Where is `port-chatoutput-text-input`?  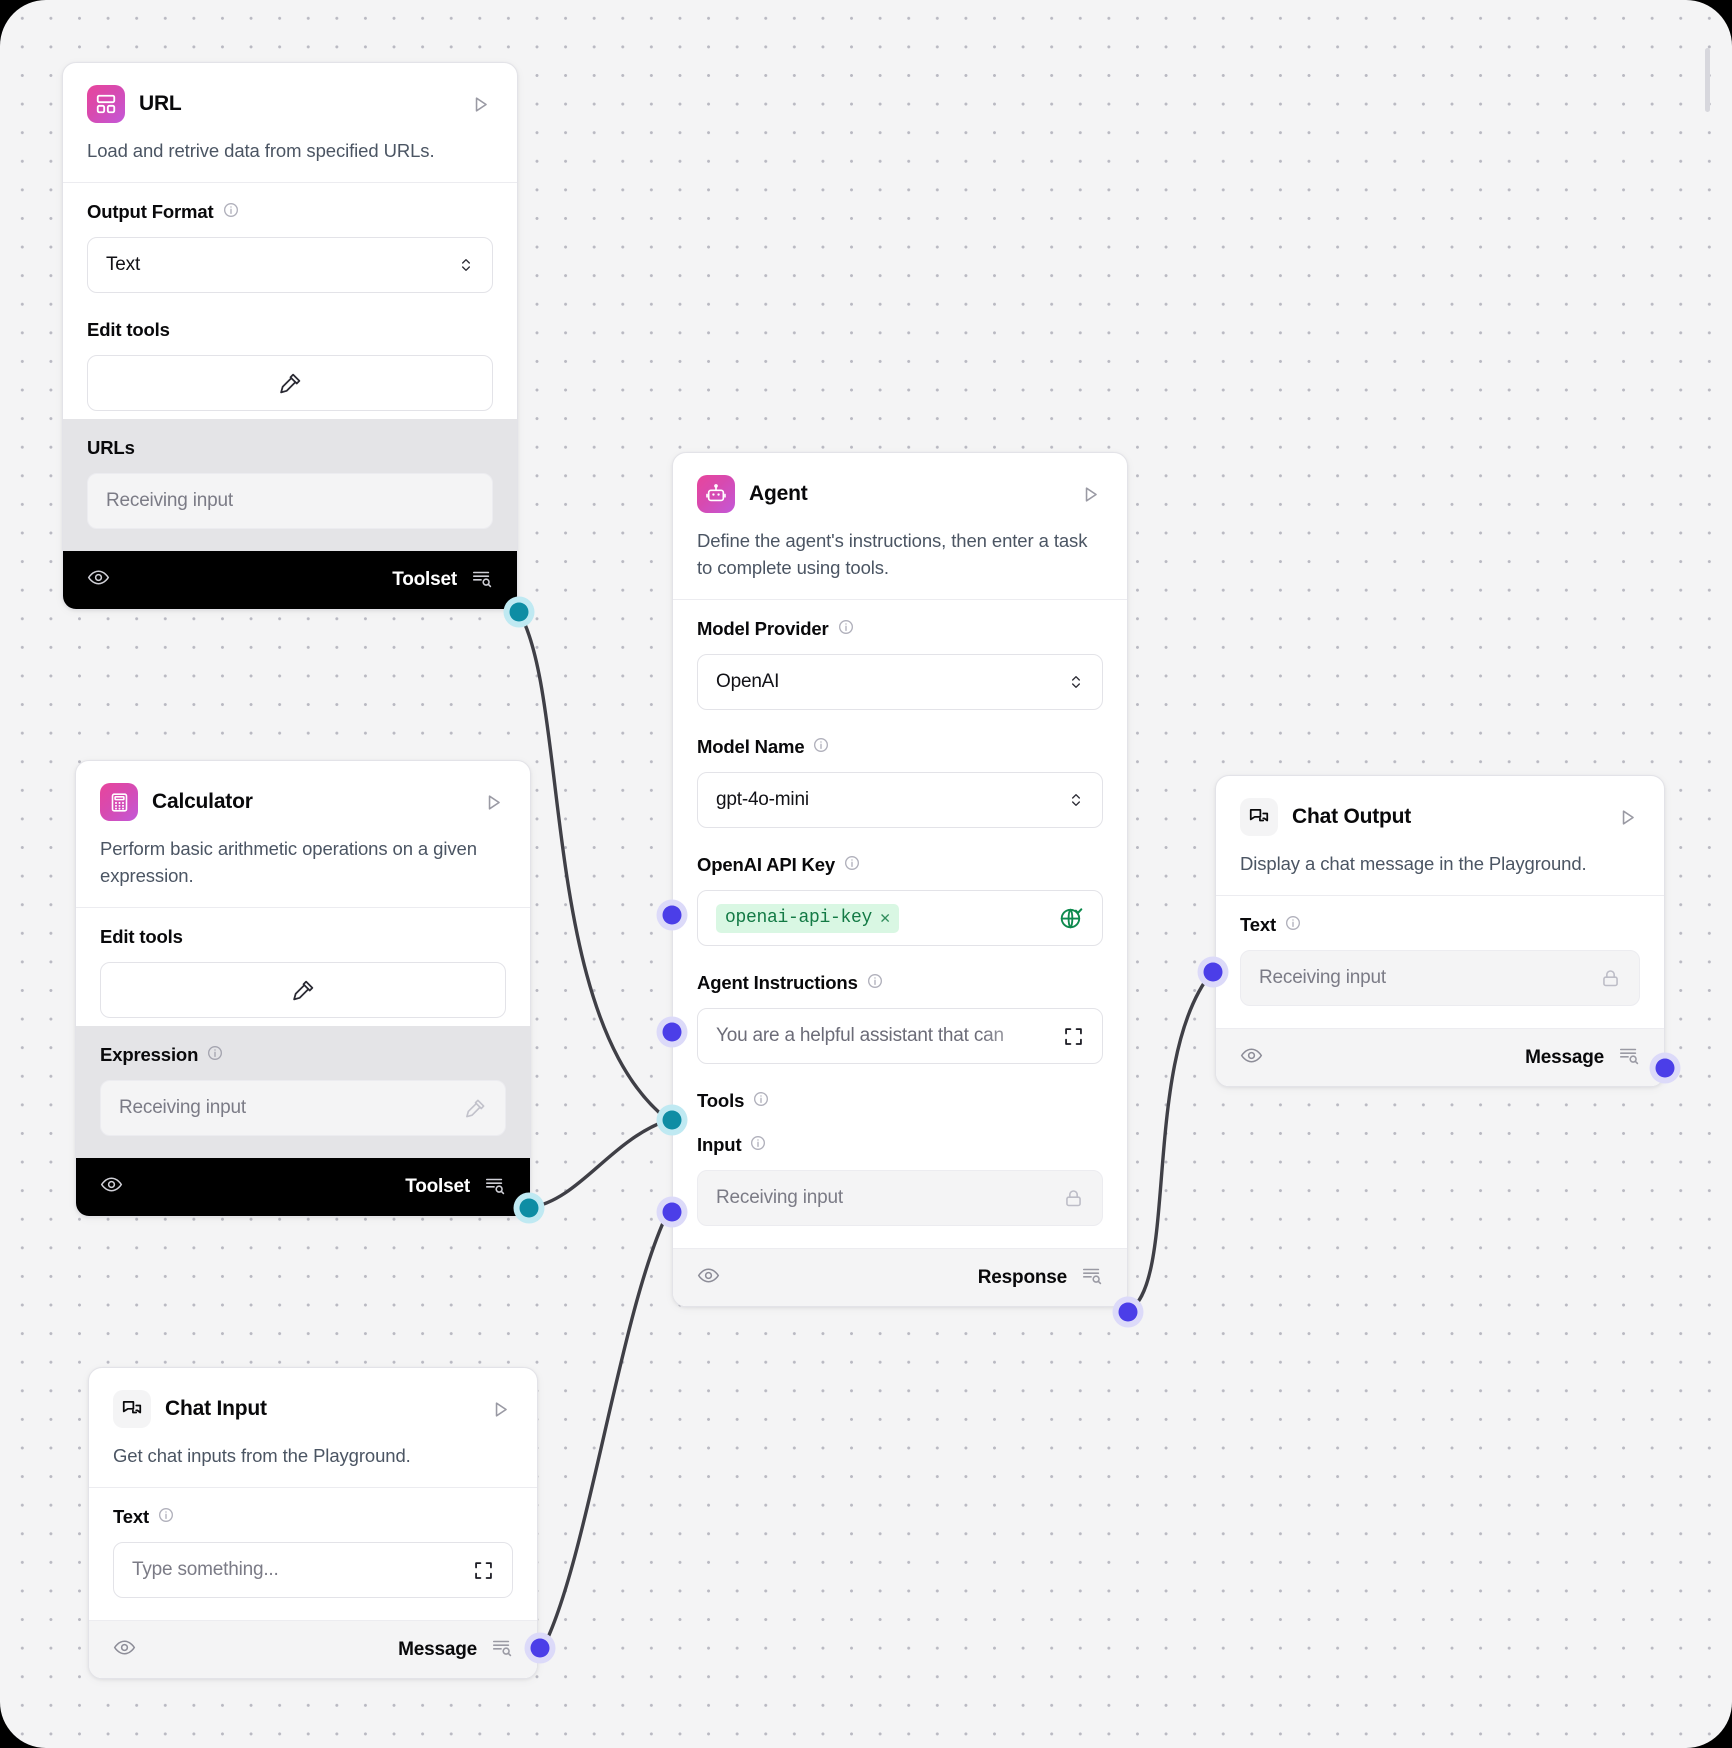
port-chatoutput-text-input is located at coordinates (1213, 972).